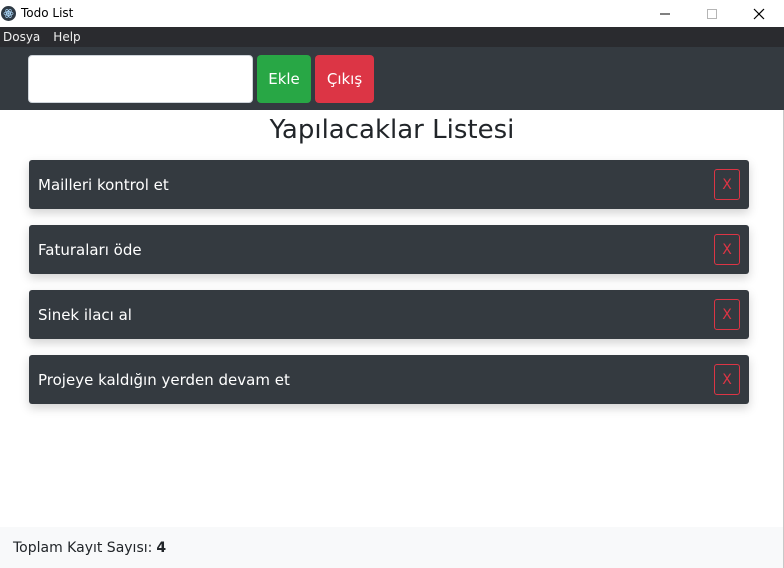 The image size is (784, 568). What do you see at coordinates (161, 547) in the screenshot?
I see `record-count: 4` at bounding box center [161, 547].